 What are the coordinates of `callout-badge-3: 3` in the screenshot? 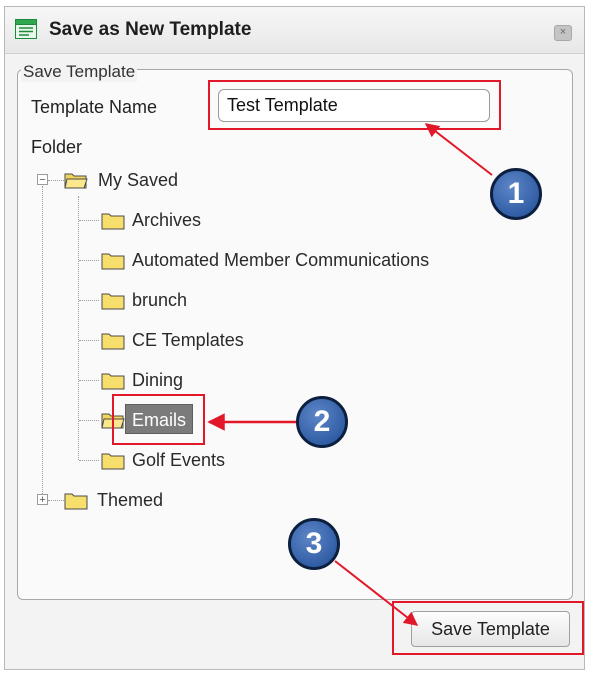 It's located at (314, 544).